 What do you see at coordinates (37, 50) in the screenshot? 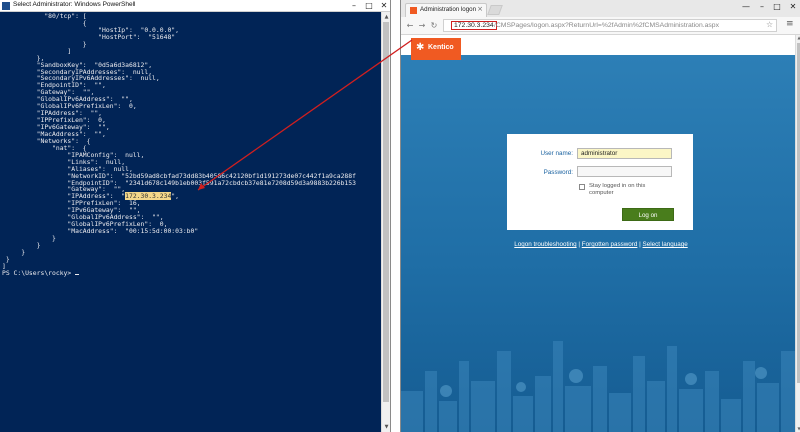
I see `console-line: ]` at bounding box center [37, 50].